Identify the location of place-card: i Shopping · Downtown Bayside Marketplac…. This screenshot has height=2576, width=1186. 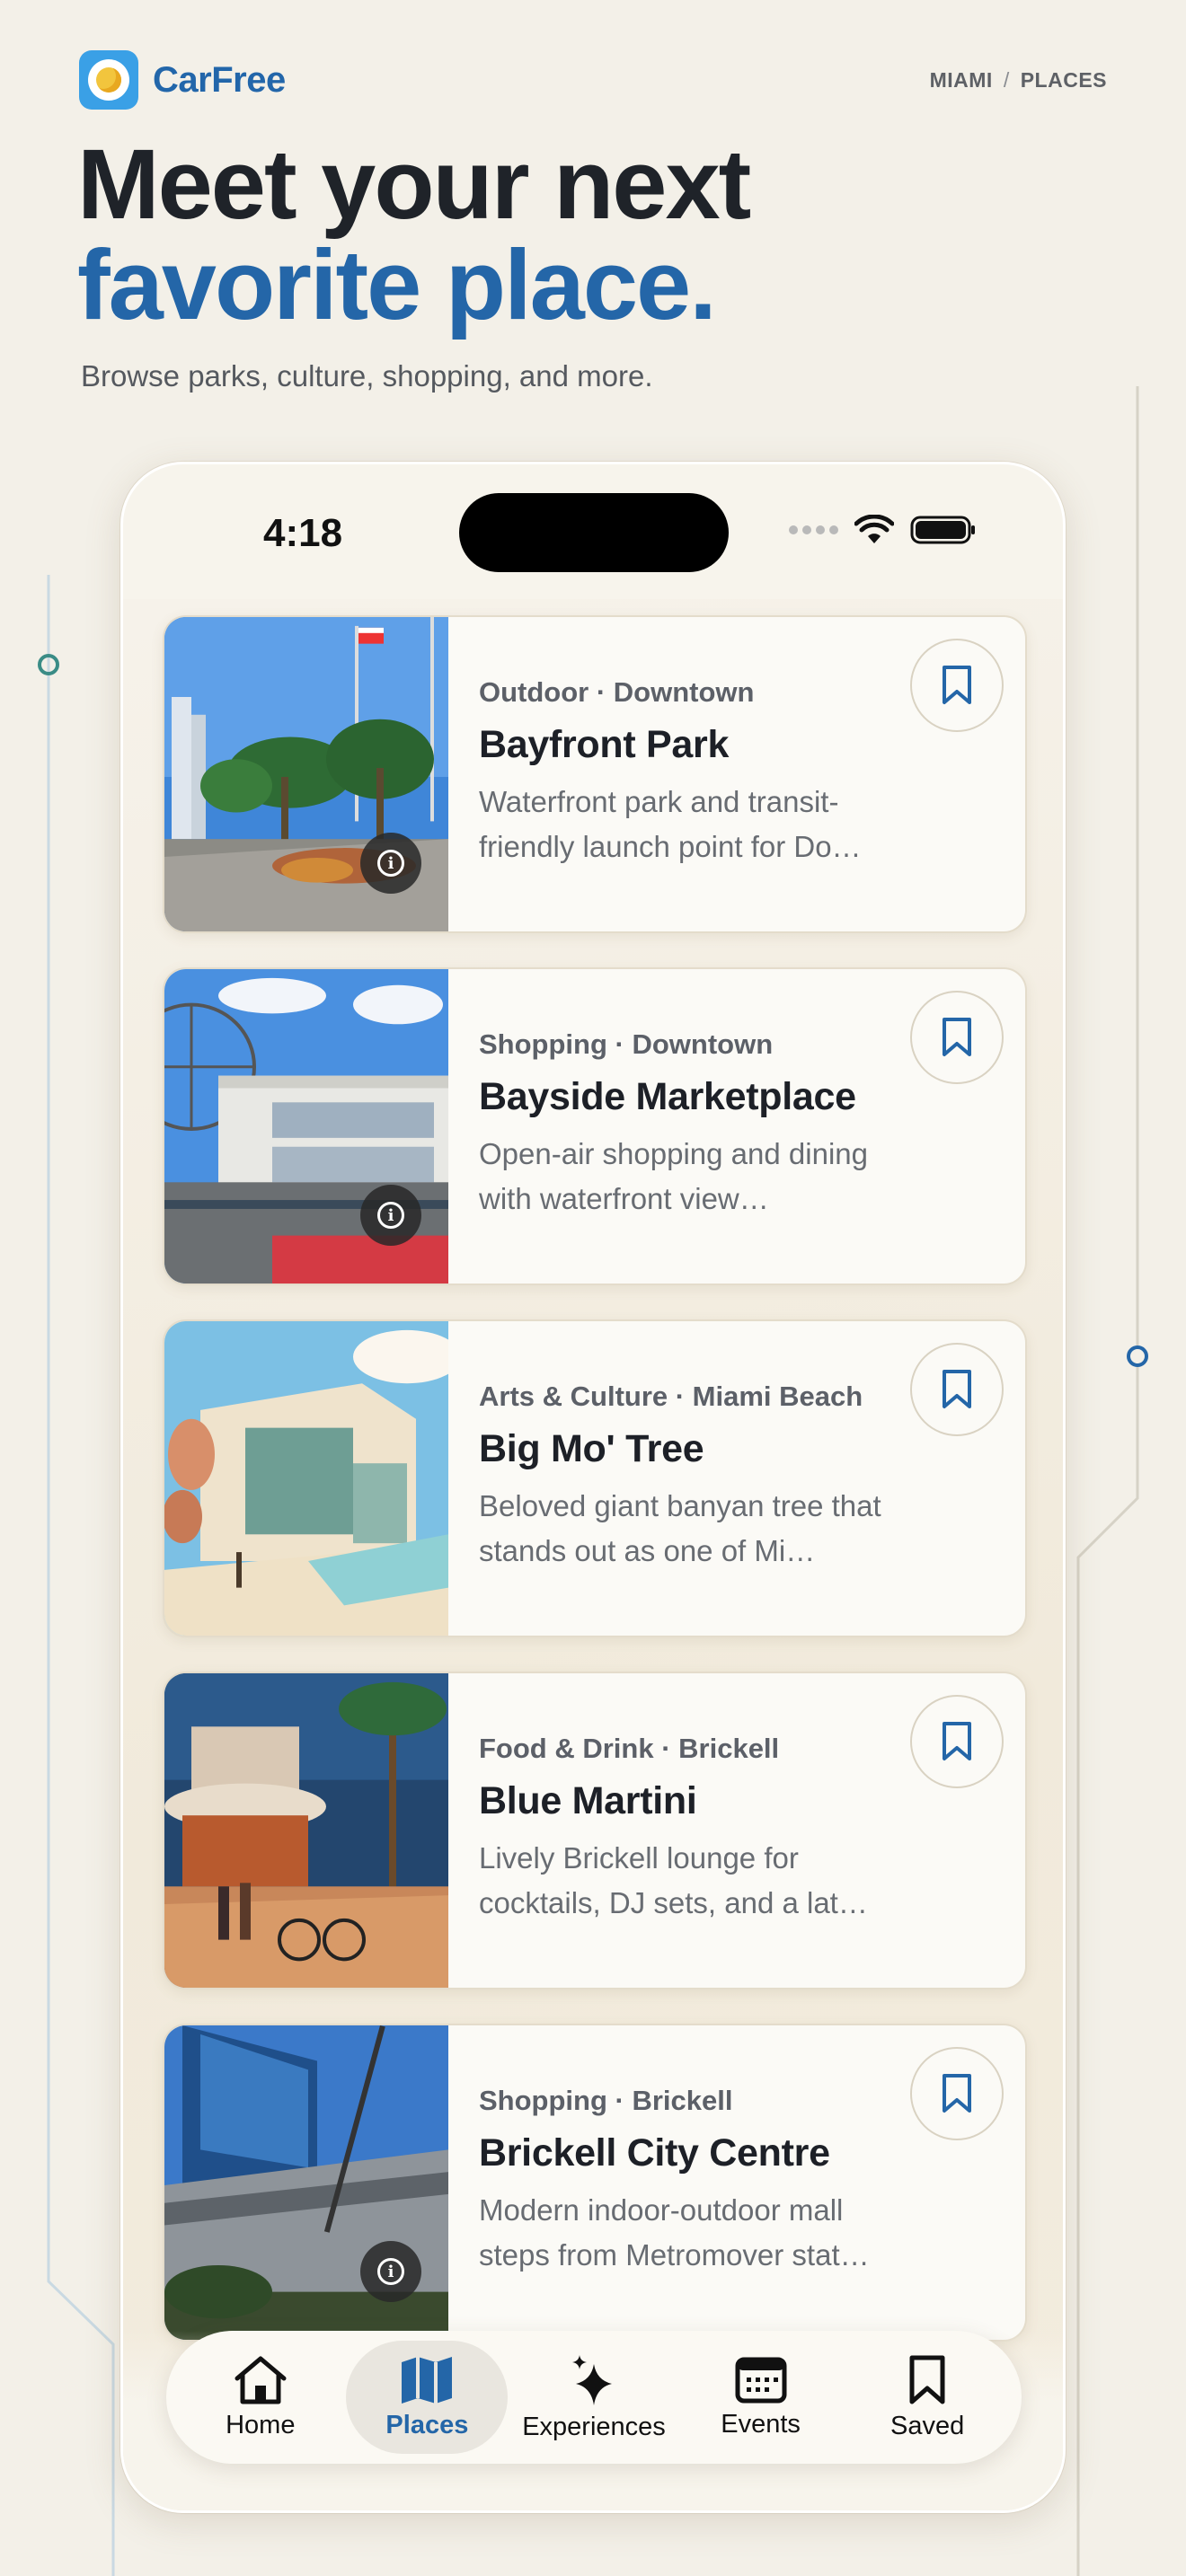
(595, 1126).